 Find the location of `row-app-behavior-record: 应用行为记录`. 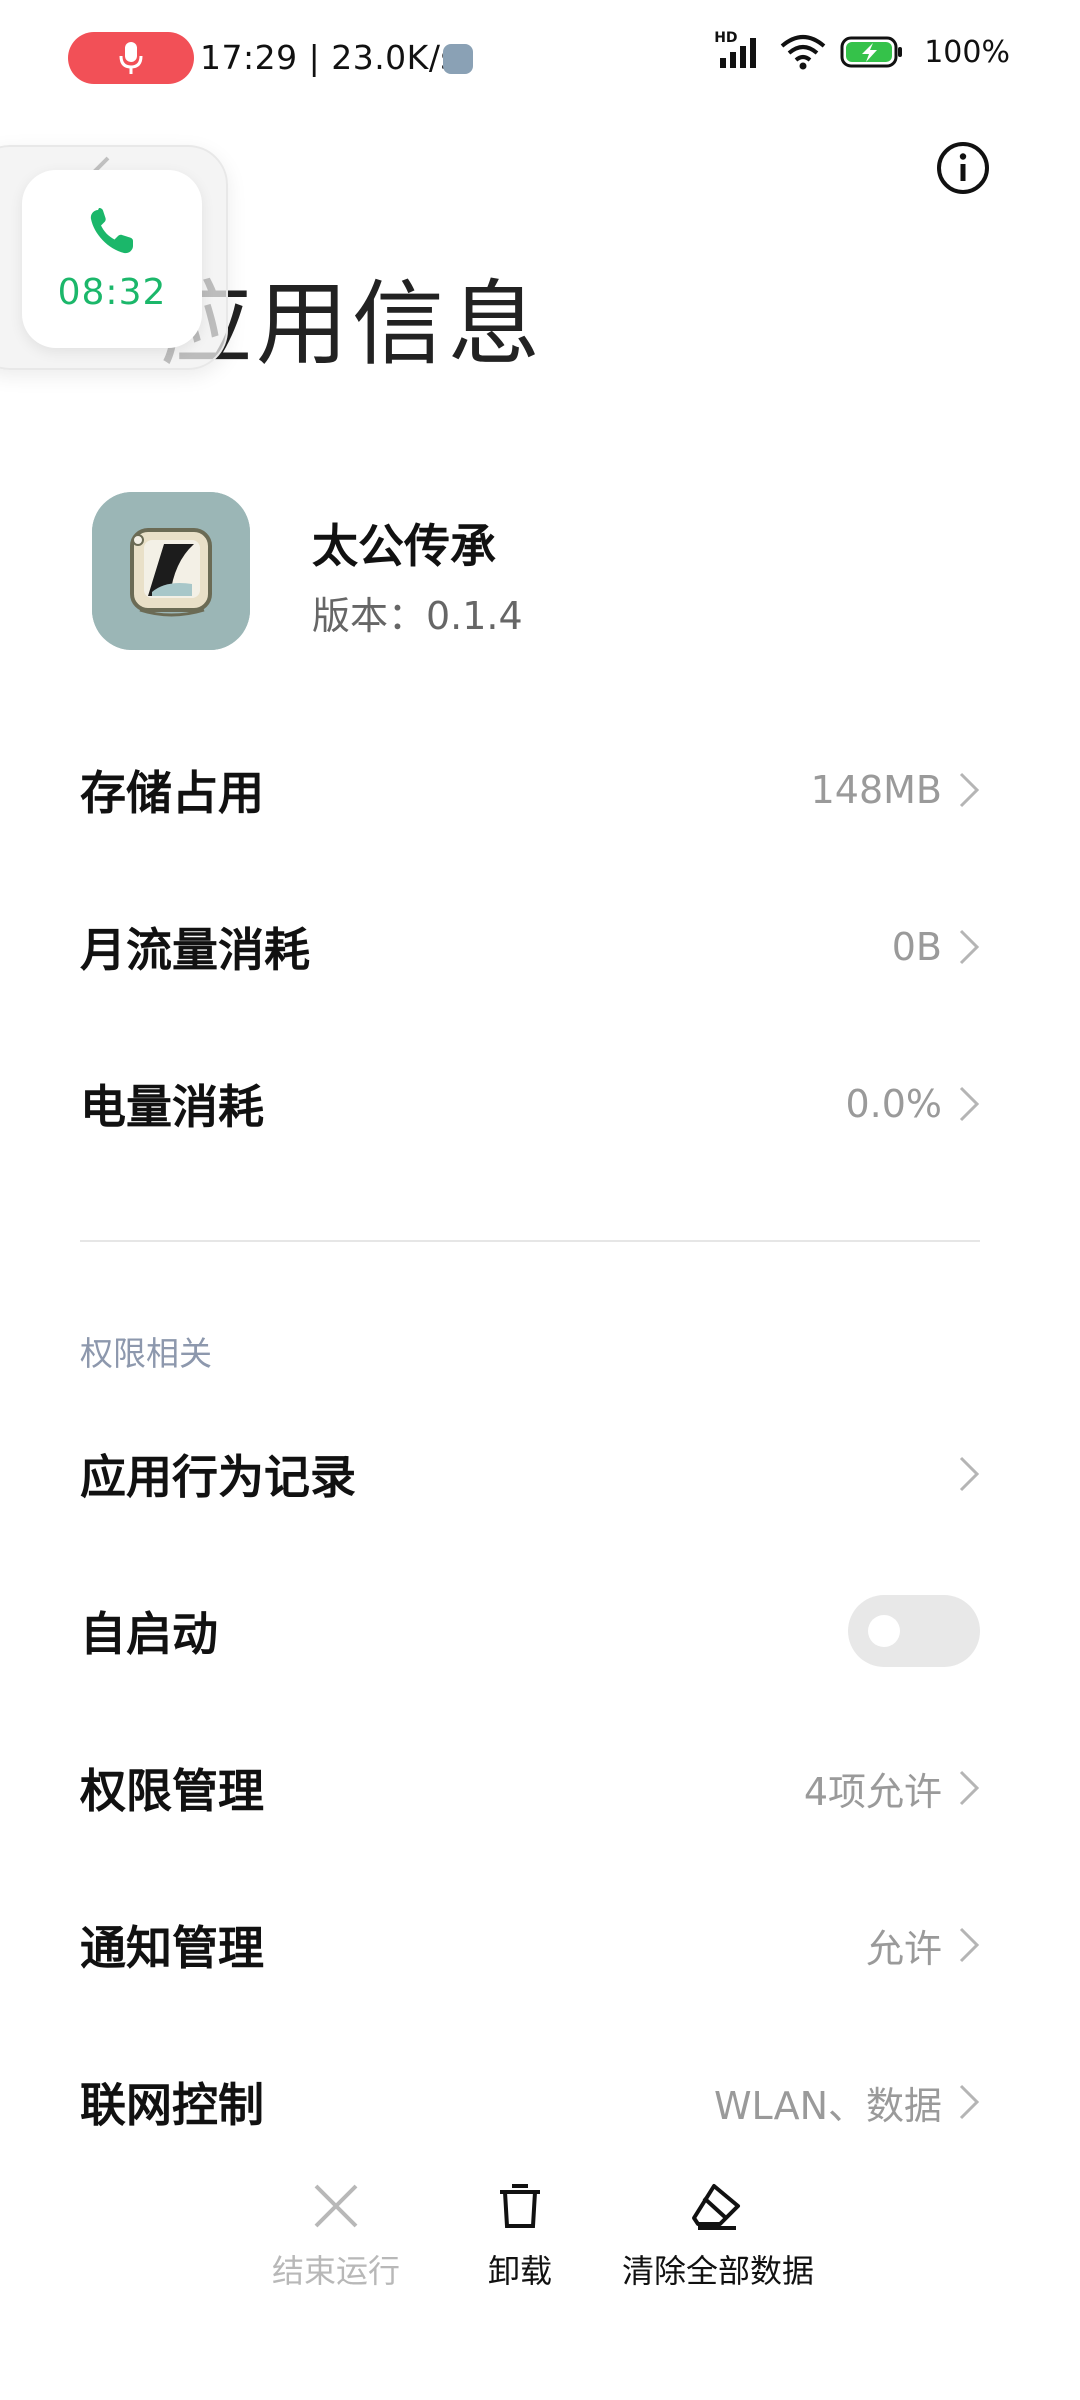

row-app-behavior-record: 应用行为记录 is located at coordinates (530, 1474).